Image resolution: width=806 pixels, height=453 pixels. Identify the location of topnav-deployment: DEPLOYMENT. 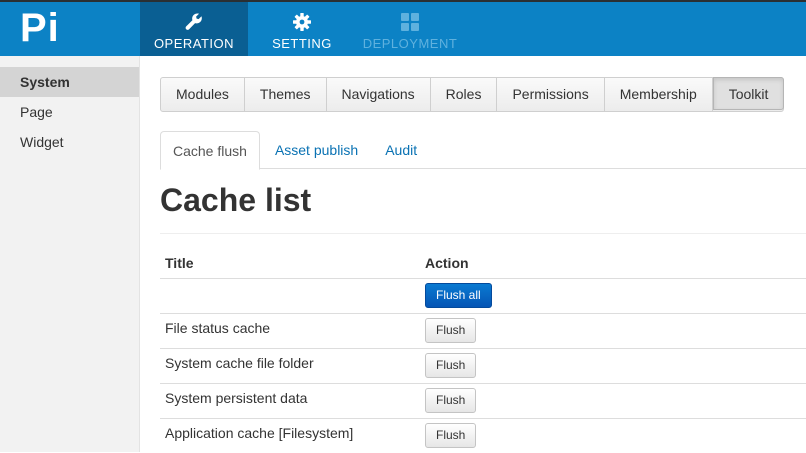
(410, 29).